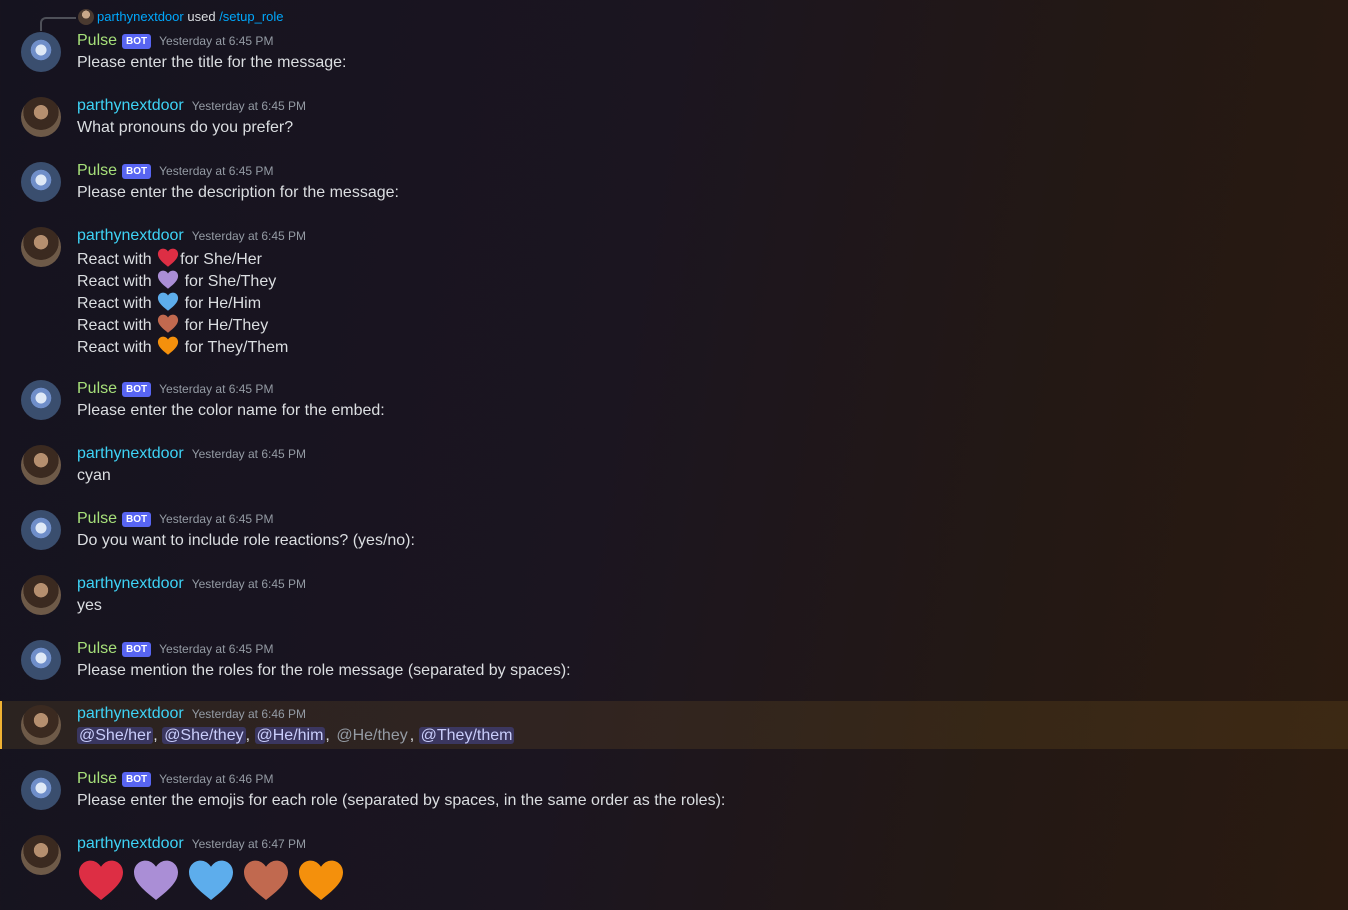  Describe the element at coordinates (86, 17) in the screenshot. I see `reply-avatar` at that location.